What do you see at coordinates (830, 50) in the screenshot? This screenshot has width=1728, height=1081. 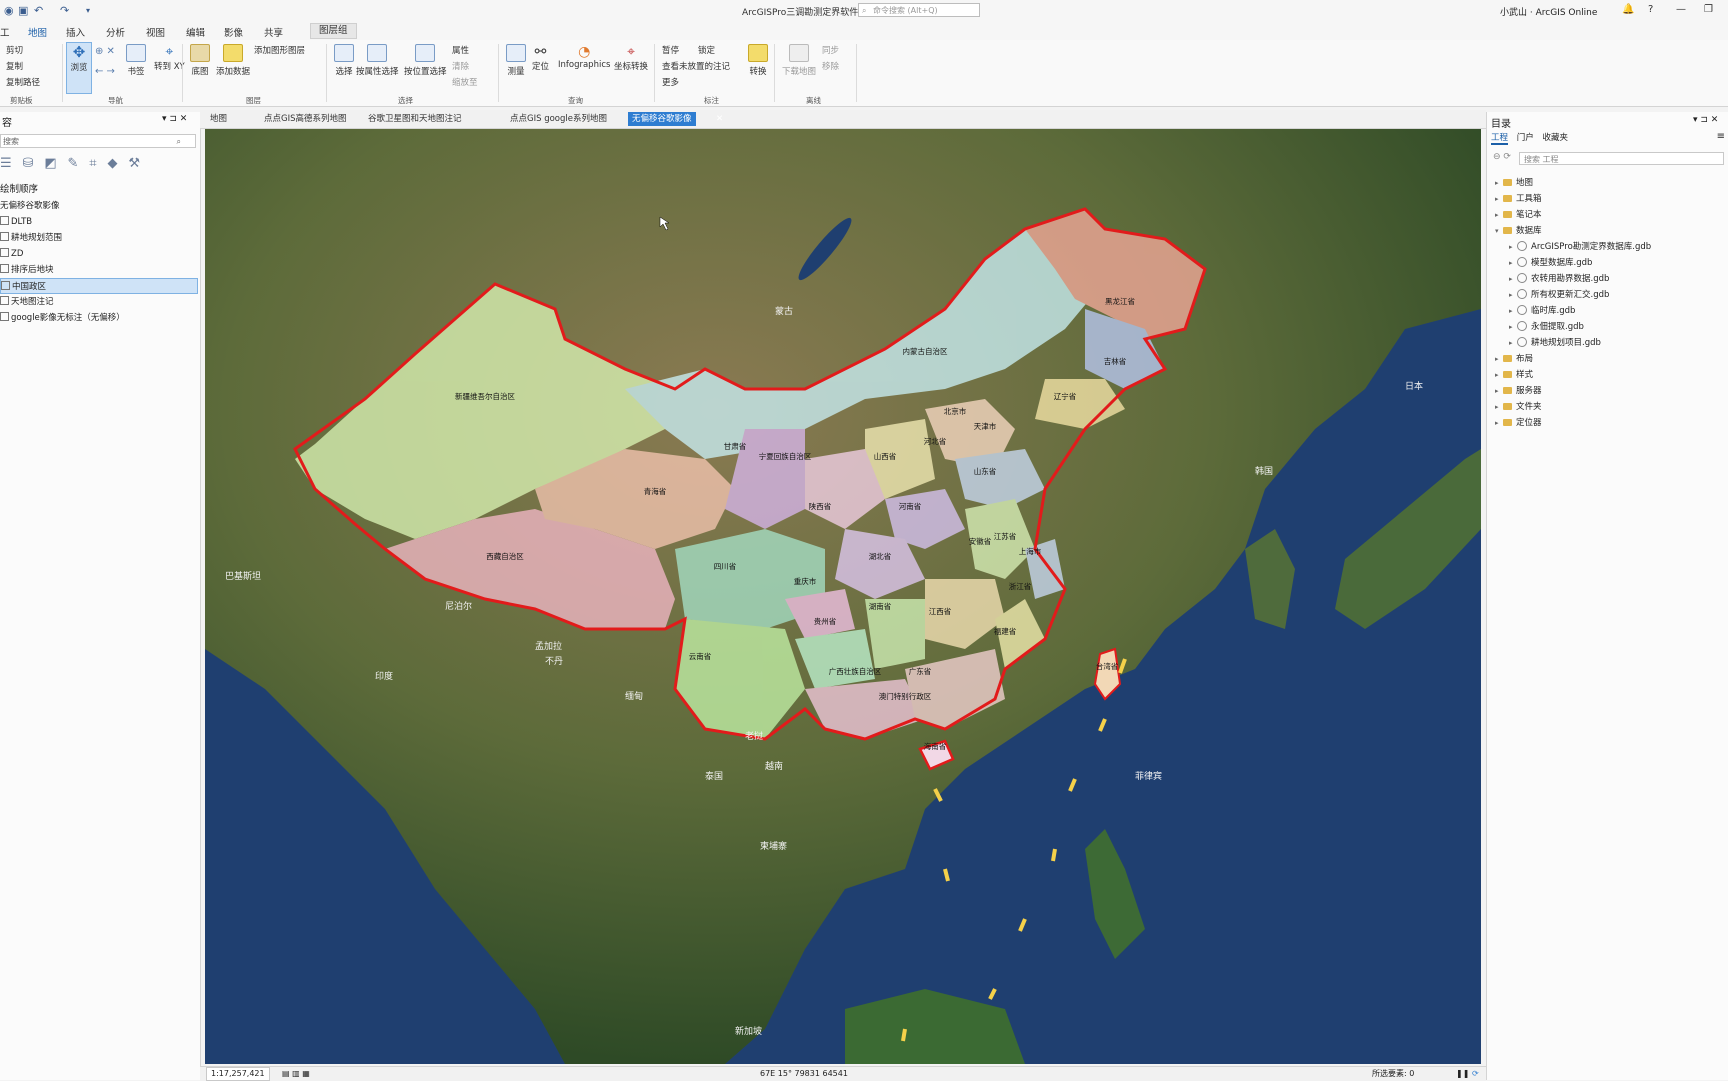 I see `sync-button: 同步` at bounding box center [830, 50].